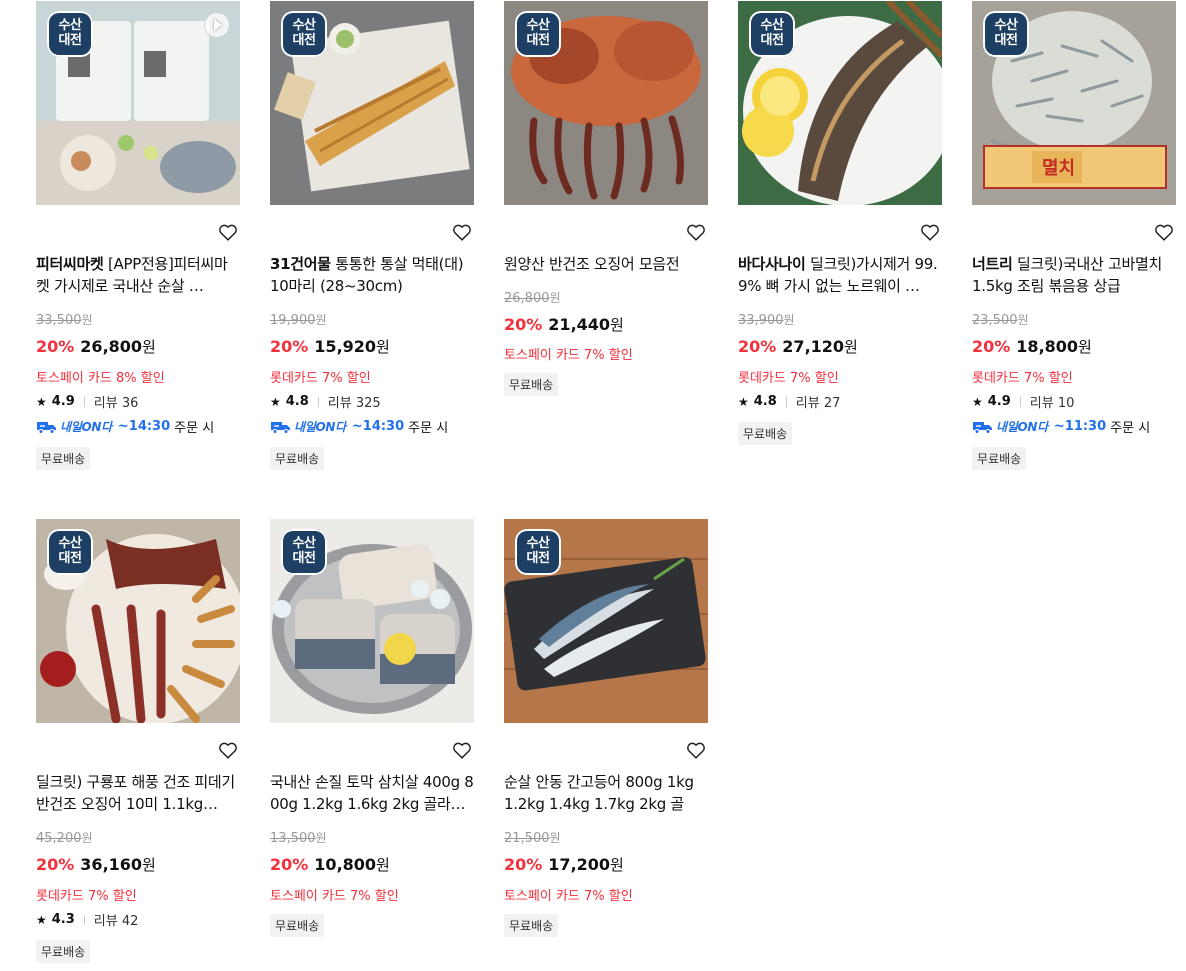  What do you see at coordinates (70, 264) in the screenshot?
I see `brand-name: 피터씨마켓` at bounding box center [70, 264].